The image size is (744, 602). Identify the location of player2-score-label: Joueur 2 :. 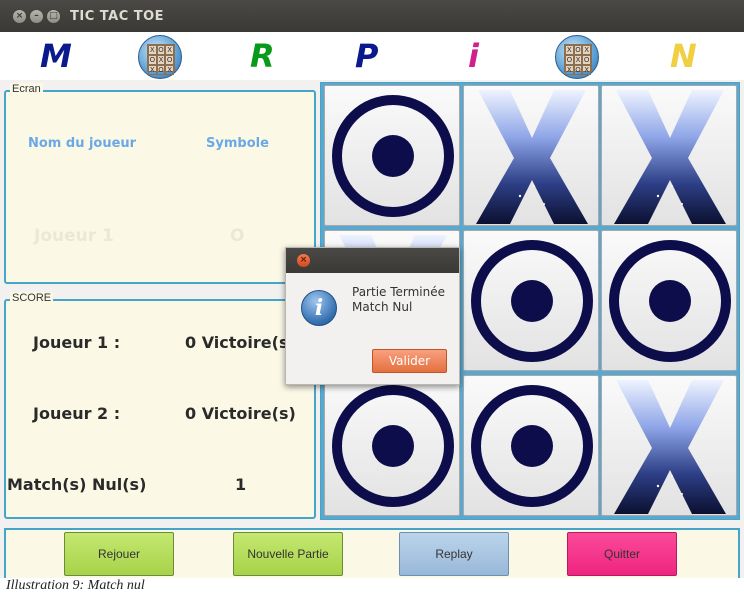
(77, 413).